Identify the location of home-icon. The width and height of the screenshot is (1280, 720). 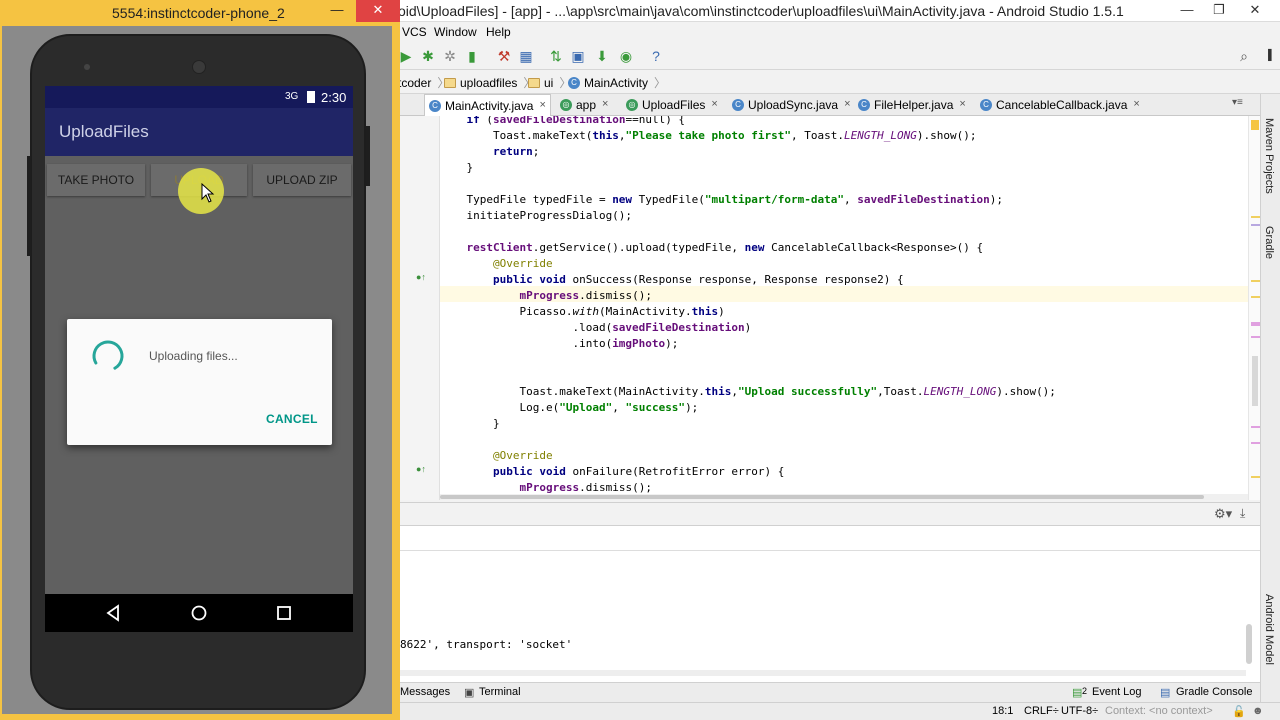
(199, 613).